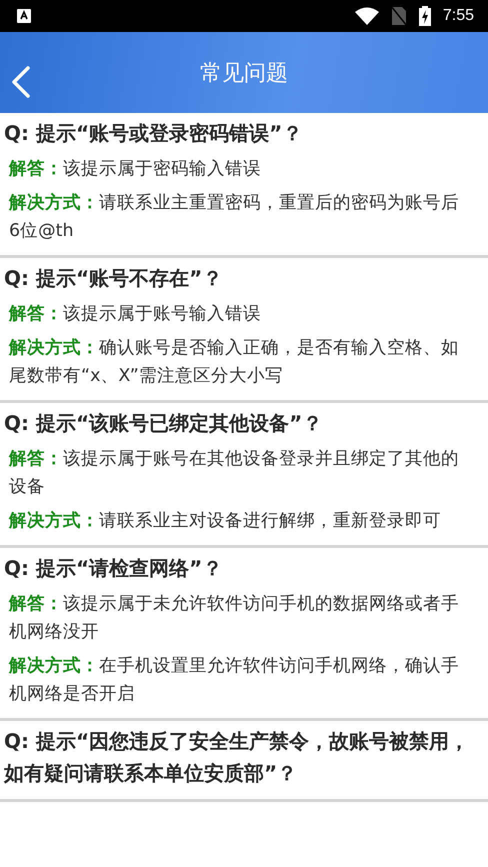  What do you see at coordinates (114, 568) in the screenshot?
I see `faq-question: Q: 提示“请检查网络”？` at bounding box center [114, 568].